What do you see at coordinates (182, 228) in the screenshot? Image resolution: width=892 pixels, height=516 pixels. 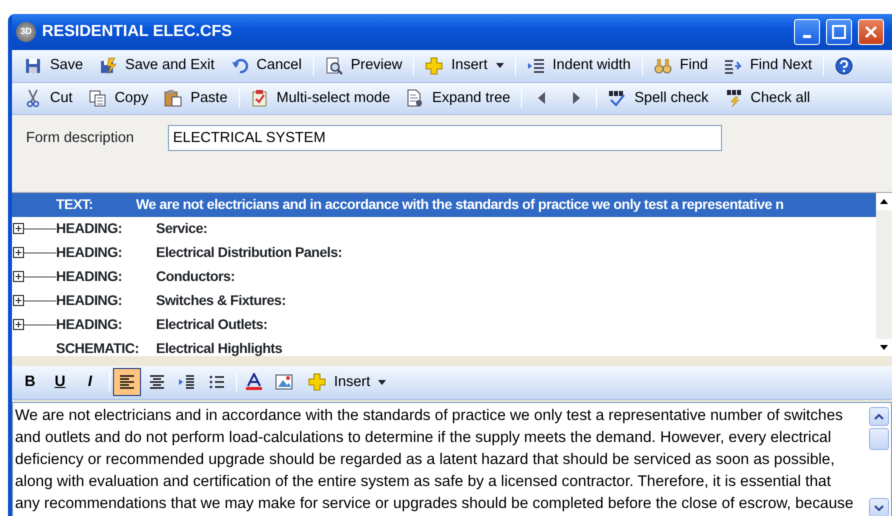 I see `node-text: Service:` at bounding box center [182, 228].